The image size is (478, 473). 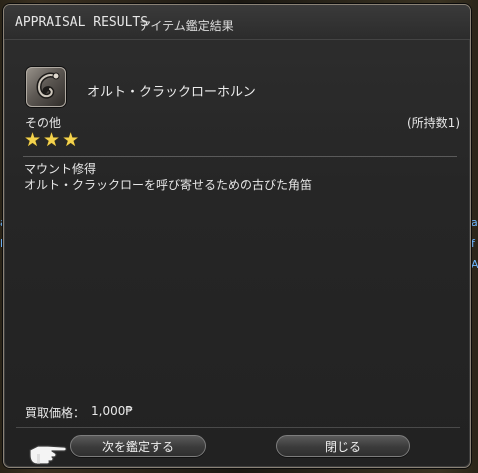 I want to click on horn-icon-graphic, so click(x=48, y=85).